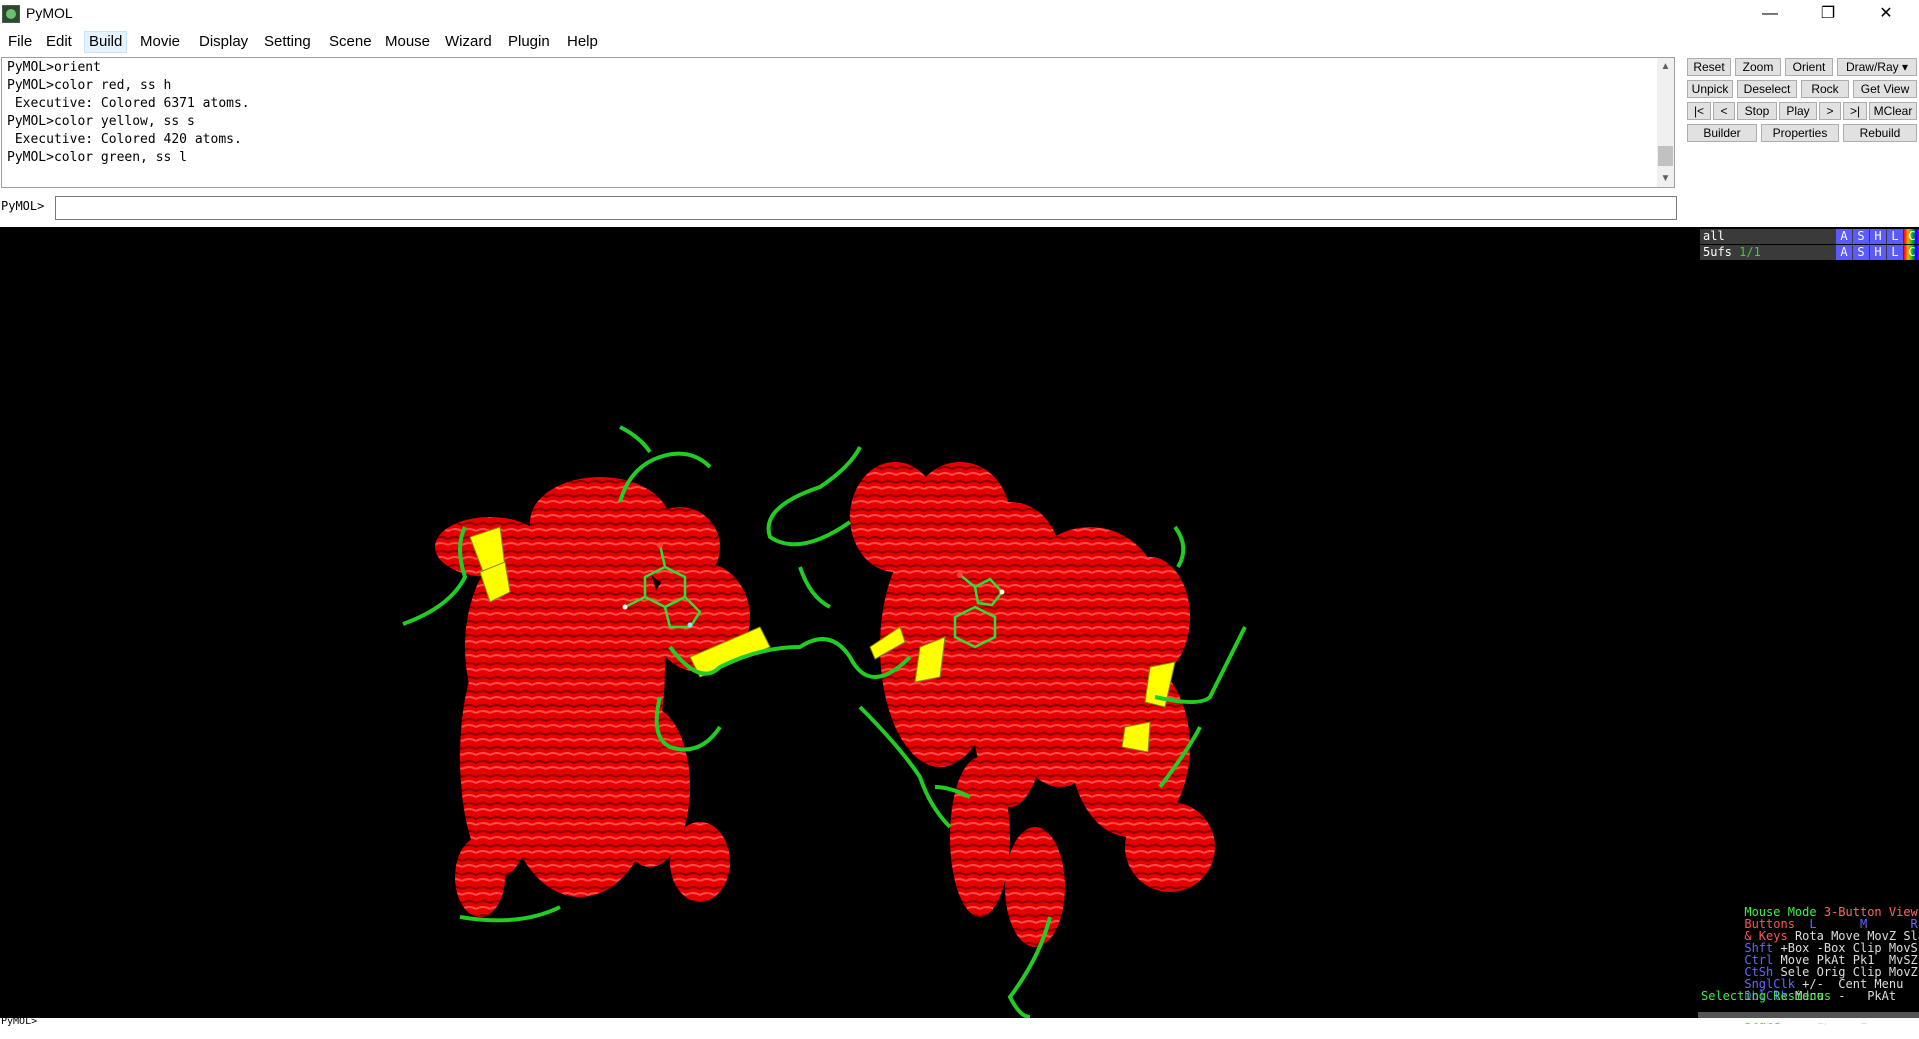 The height and width of the screenshot is (1039, 1919). Describe the element at coordinates (1767, 89) in the screenshot. I see `deselect-button: Deselect` at that location.